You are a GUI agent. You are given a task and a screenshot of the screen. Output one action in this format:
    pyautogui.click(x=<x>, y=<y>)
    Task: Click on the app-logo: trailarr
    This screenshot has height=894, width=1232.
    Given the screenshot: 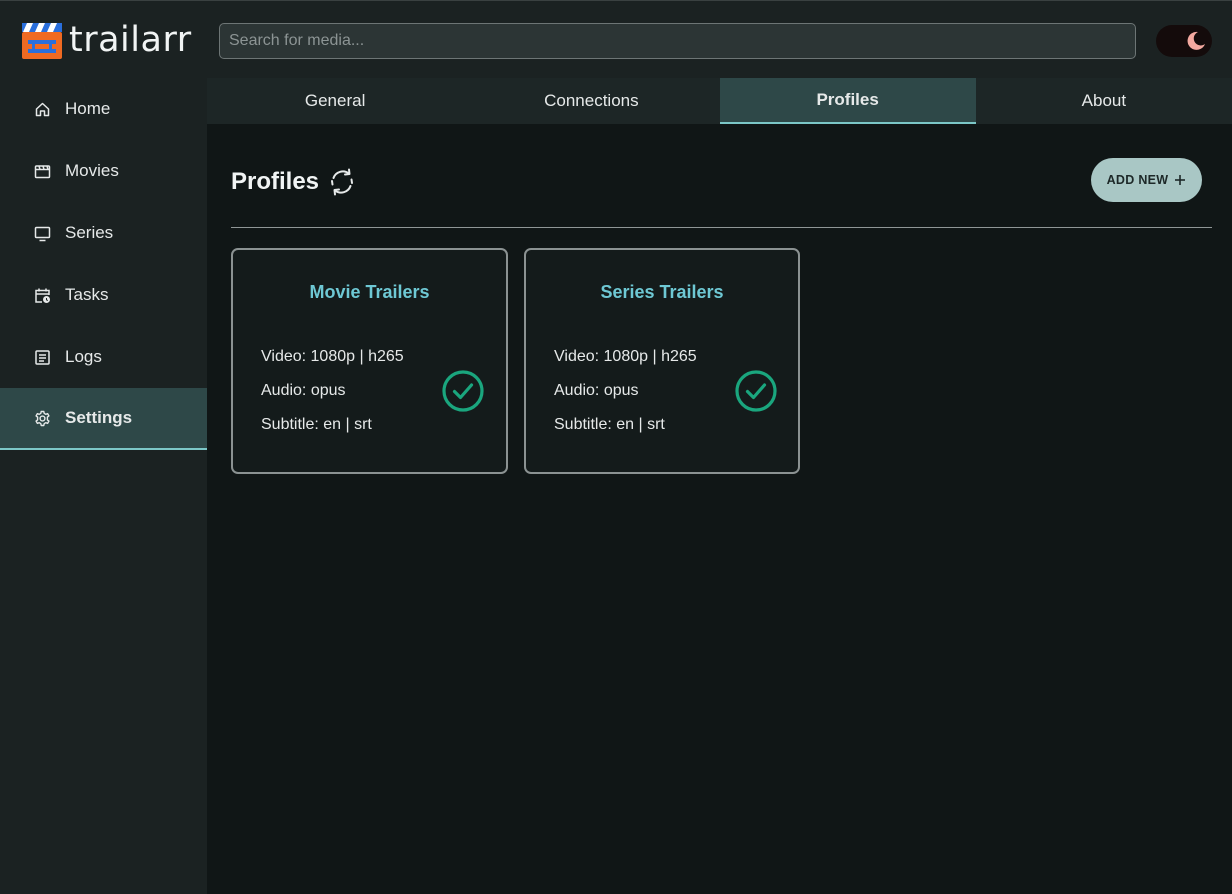 What is the action you would take?
    pyautogui.click(x=106, y=40)
    